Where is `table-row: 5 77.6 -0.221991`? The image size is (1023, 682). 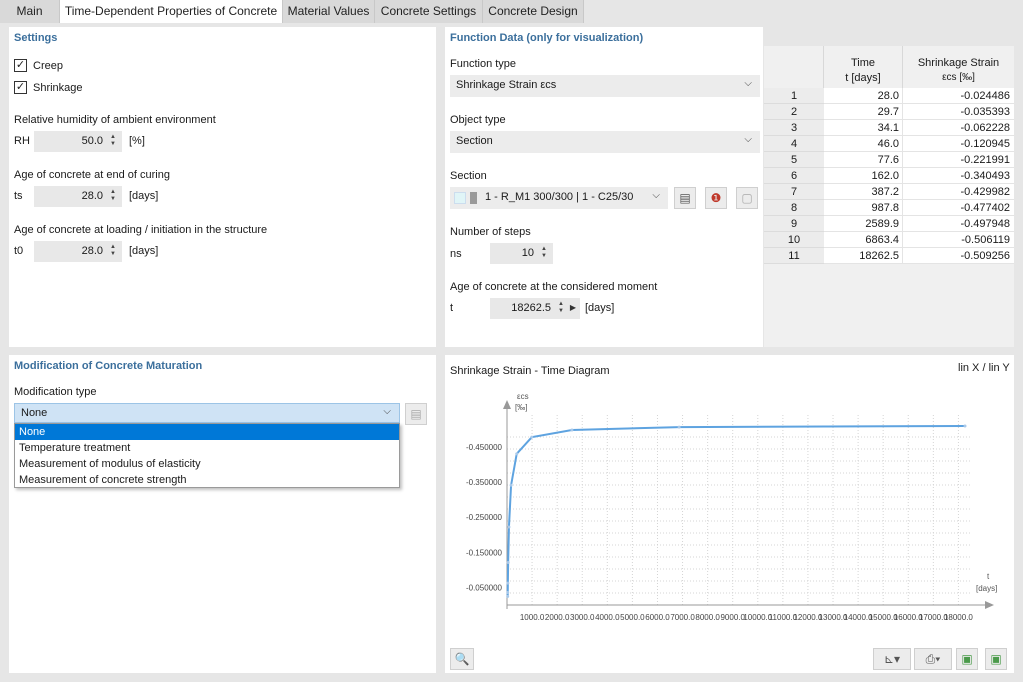 table-row: 5 77.6 -0.221991 is located at coordinates (889, 160).